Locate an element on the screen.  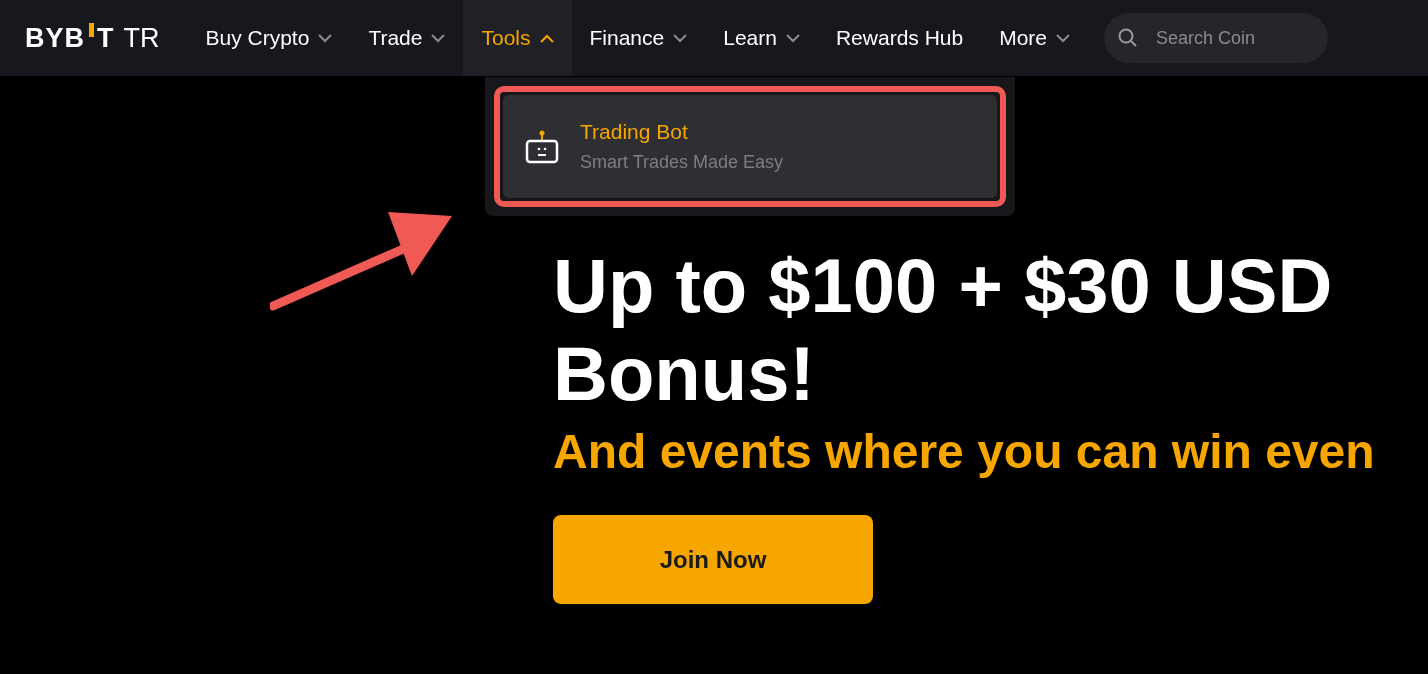
menu-item-card: Trading Bot Smart Trades Made Easy is located at coordinates (750, 146).